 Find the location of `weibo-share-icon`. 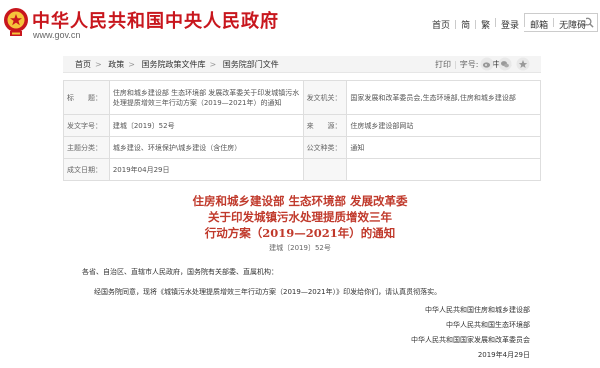

weibo-share-icon is located at coordinates (487, 64).